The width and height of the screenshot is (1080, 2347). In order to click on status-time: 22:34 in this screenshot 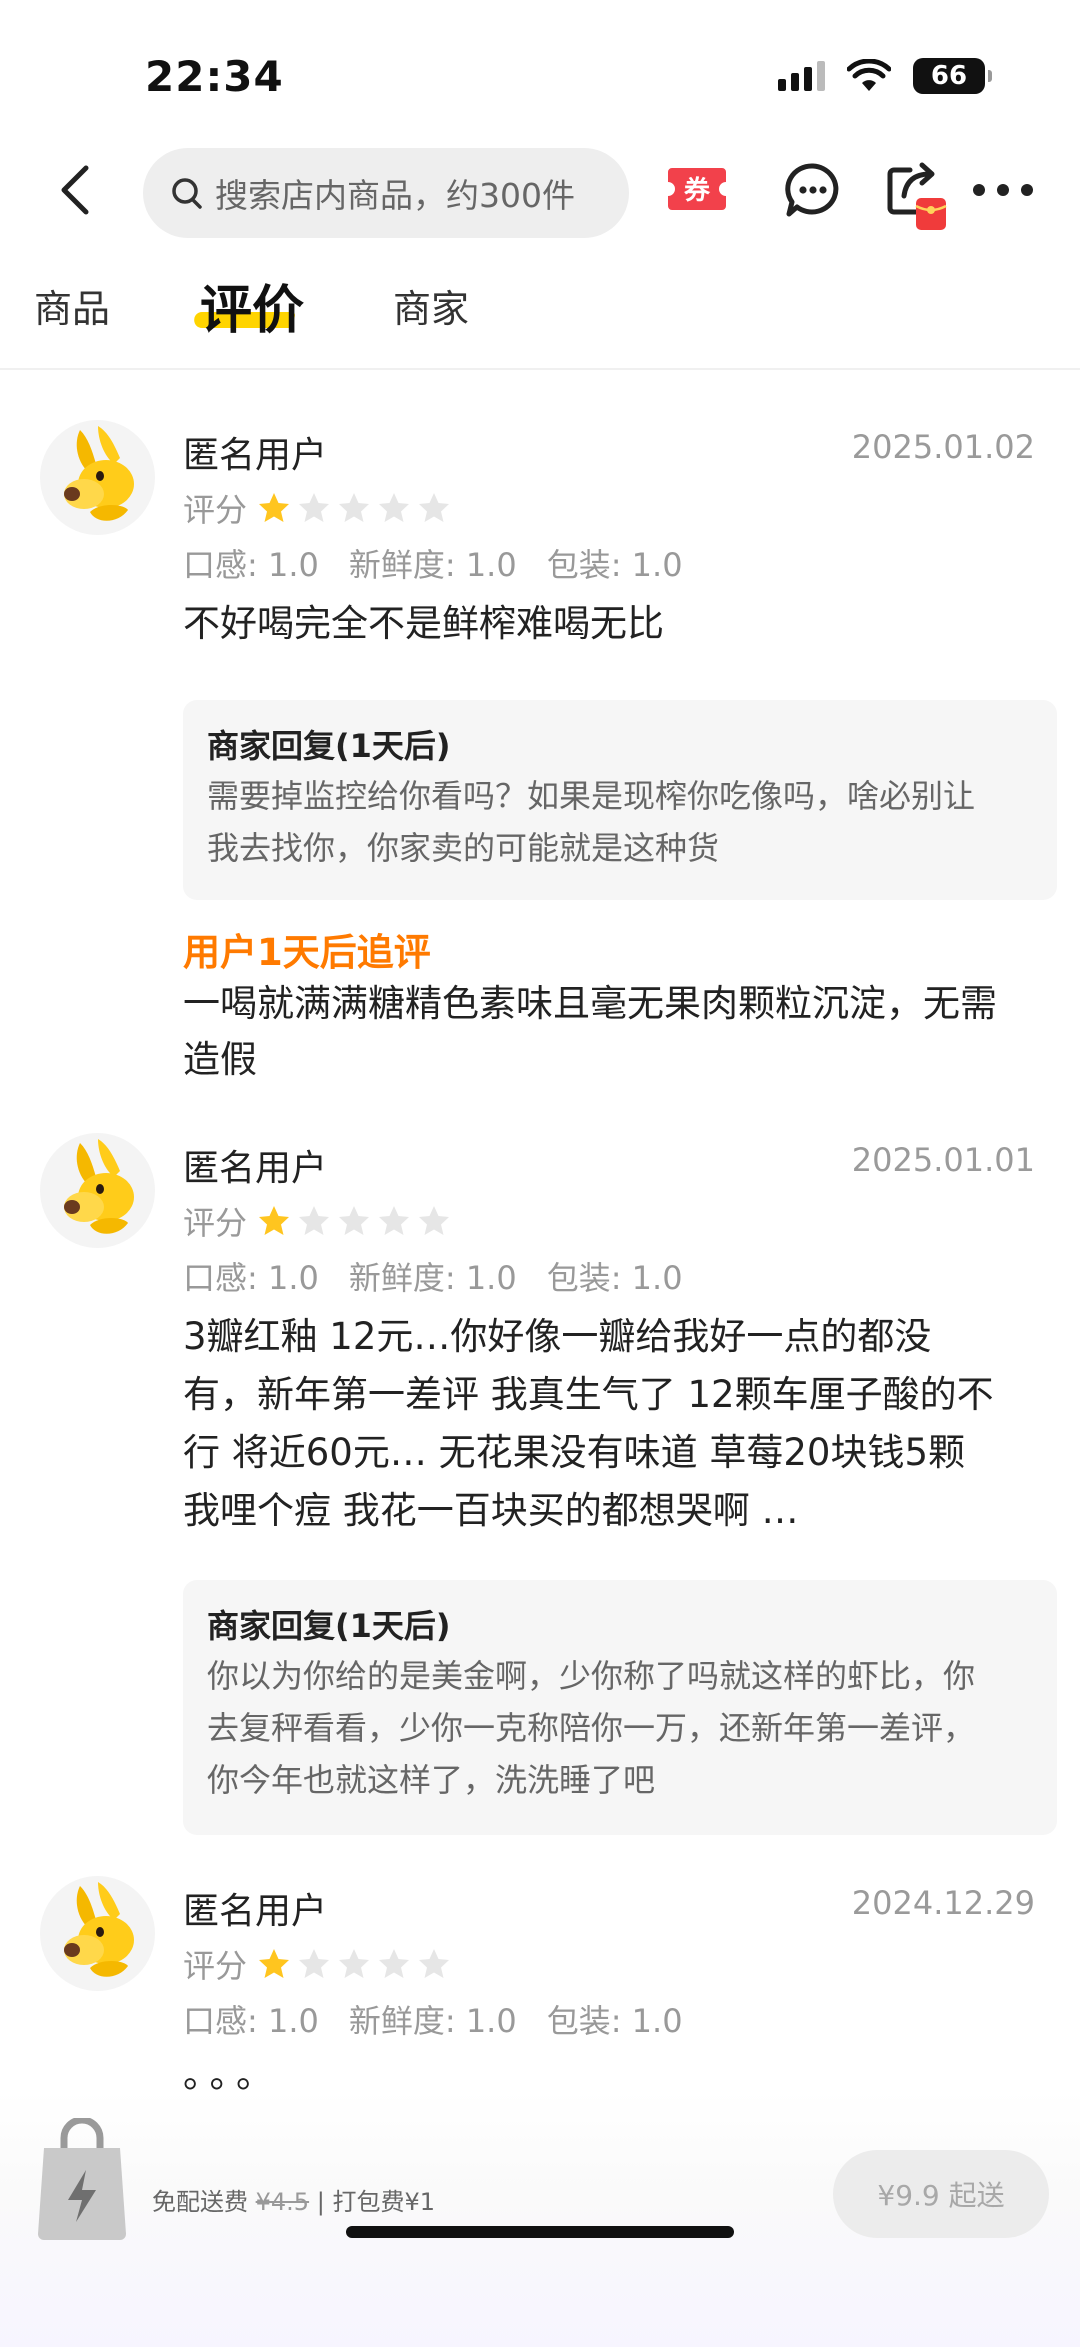, I will do `click(214, 76)`.